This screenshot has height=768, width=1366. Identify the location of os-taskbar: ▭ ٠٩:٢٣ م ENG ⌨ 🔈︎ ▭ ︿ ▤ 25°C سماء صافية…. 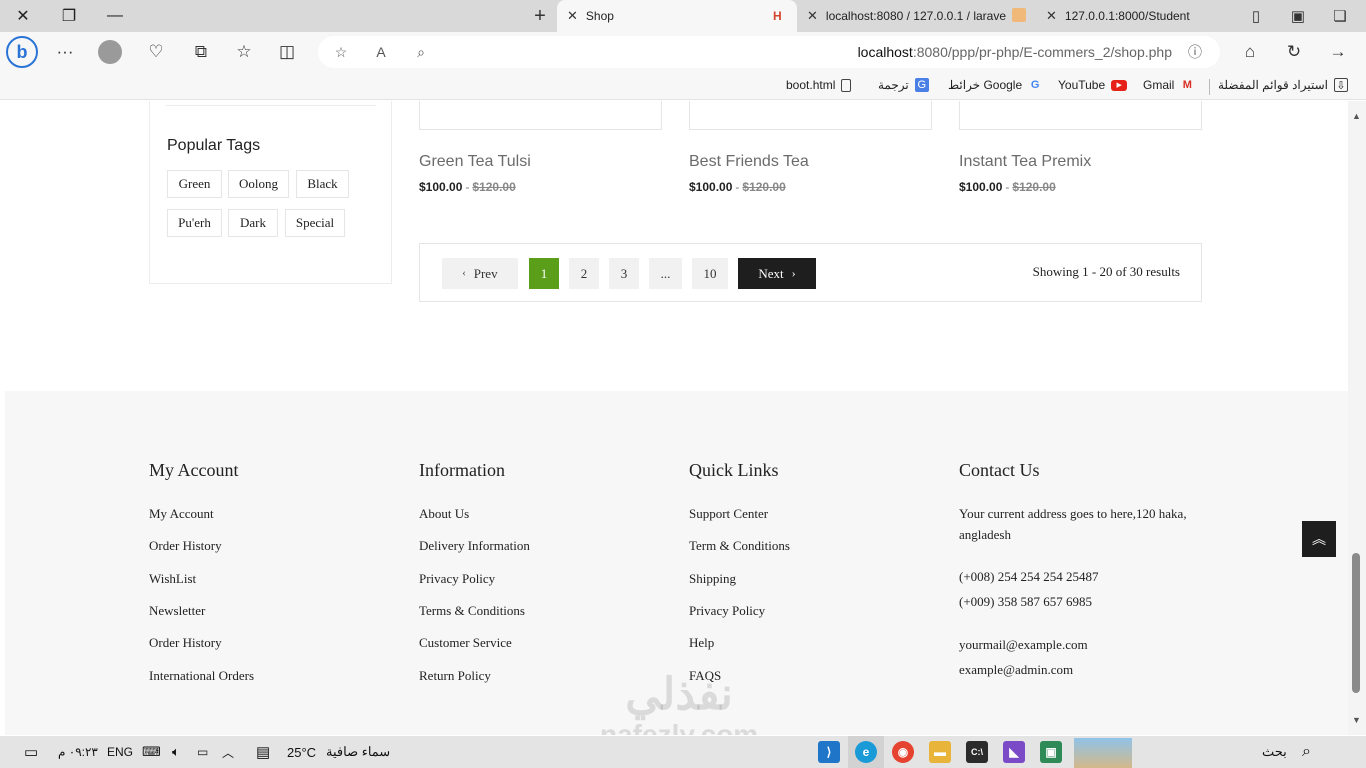
(683, 752).